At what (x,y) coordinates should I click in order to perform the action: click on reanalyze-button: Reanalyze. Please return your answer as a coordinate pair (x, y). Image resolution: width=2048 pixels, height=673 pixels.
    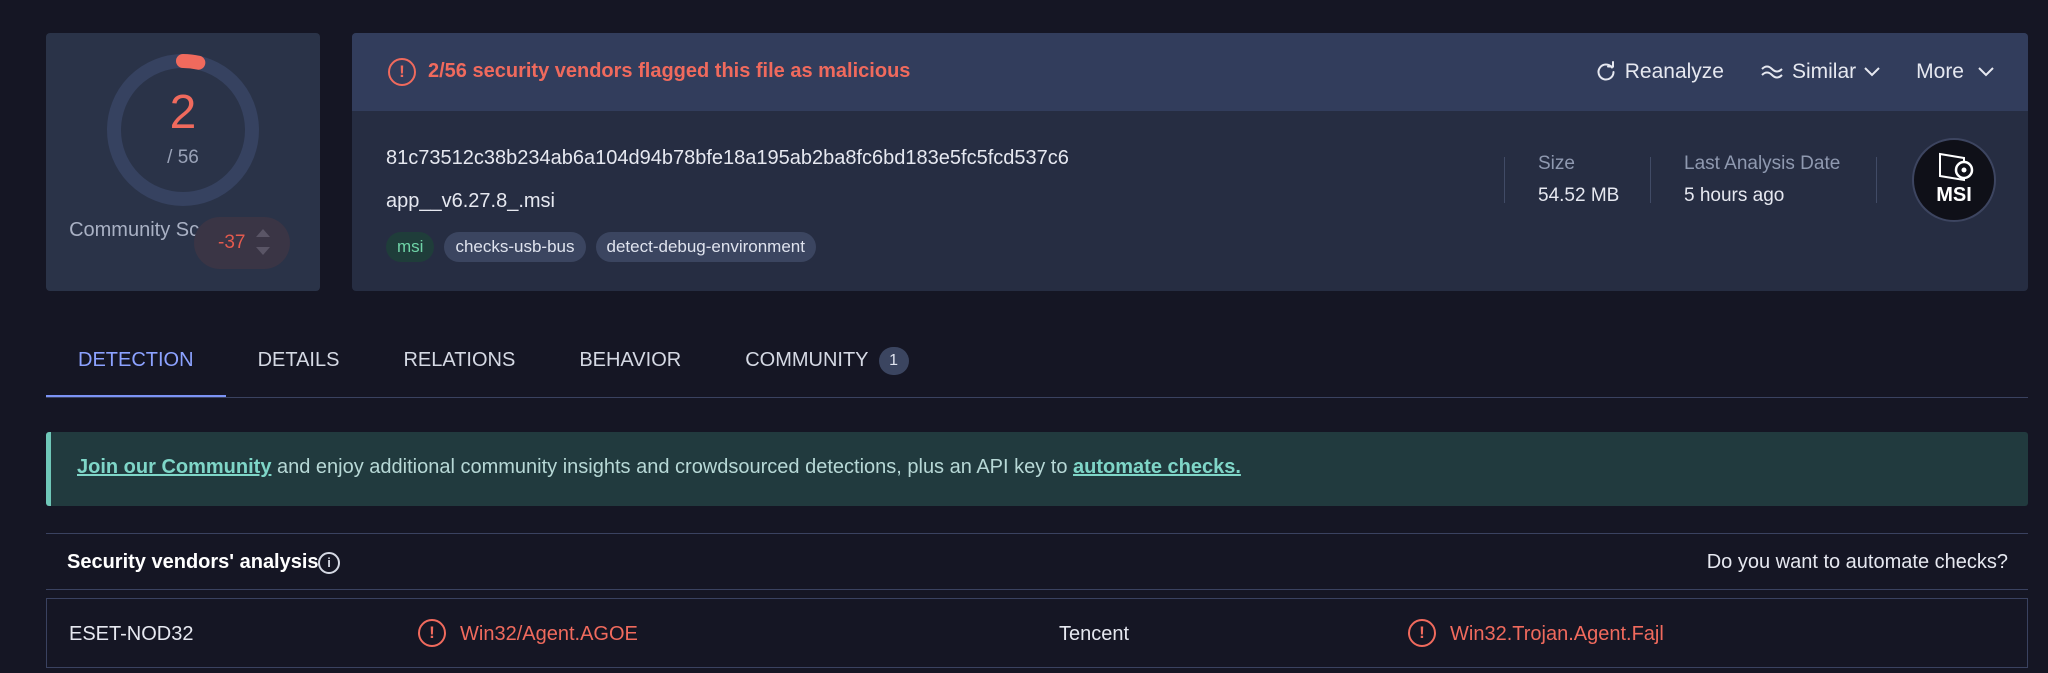
    Looking at the image, I should click on (1659, 72).